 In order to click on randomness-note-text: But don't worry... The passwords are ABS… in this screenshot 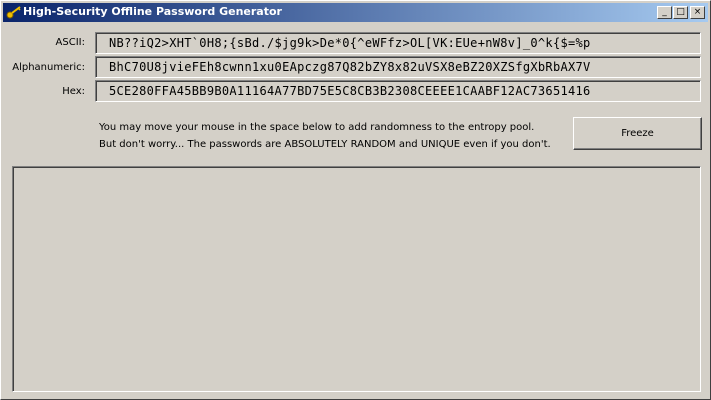, I will do `click(325, 144)`.